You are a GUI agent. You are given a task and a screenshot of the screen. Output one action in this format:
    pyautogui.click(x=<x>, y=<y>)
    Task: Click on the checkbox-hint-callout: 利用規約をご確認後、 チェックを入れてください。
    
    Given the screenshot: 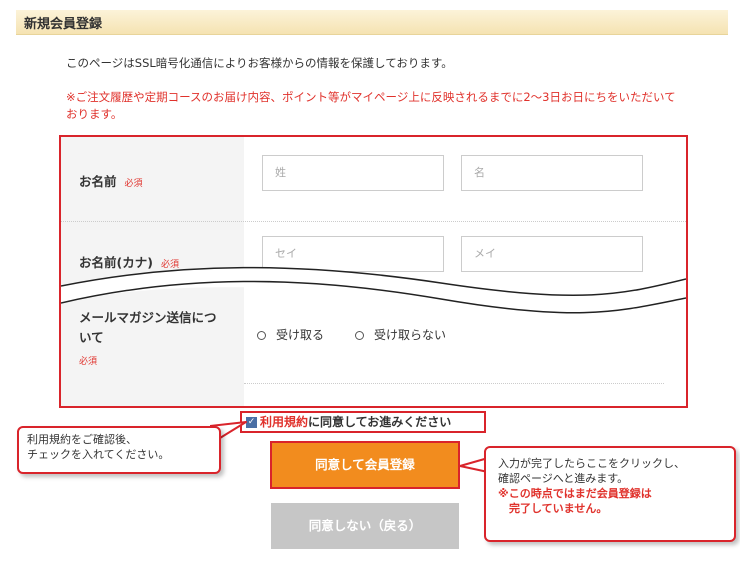 What is the action you would take?
    pyautogui.click(x=119, y=450)
    